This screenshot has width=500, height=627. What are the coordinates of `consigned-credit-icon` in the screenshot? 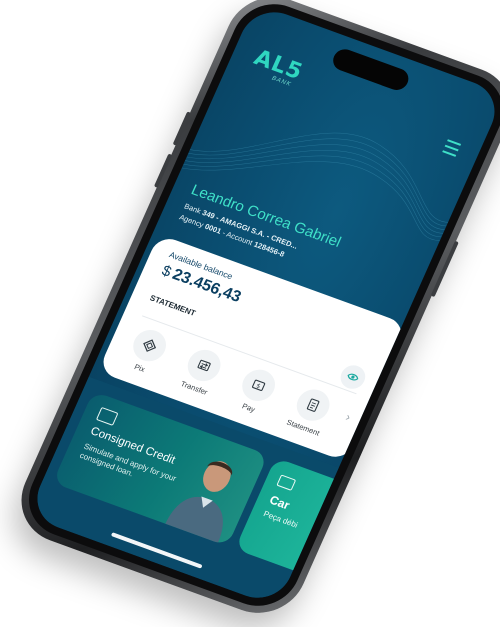 It's located at (107, 416).